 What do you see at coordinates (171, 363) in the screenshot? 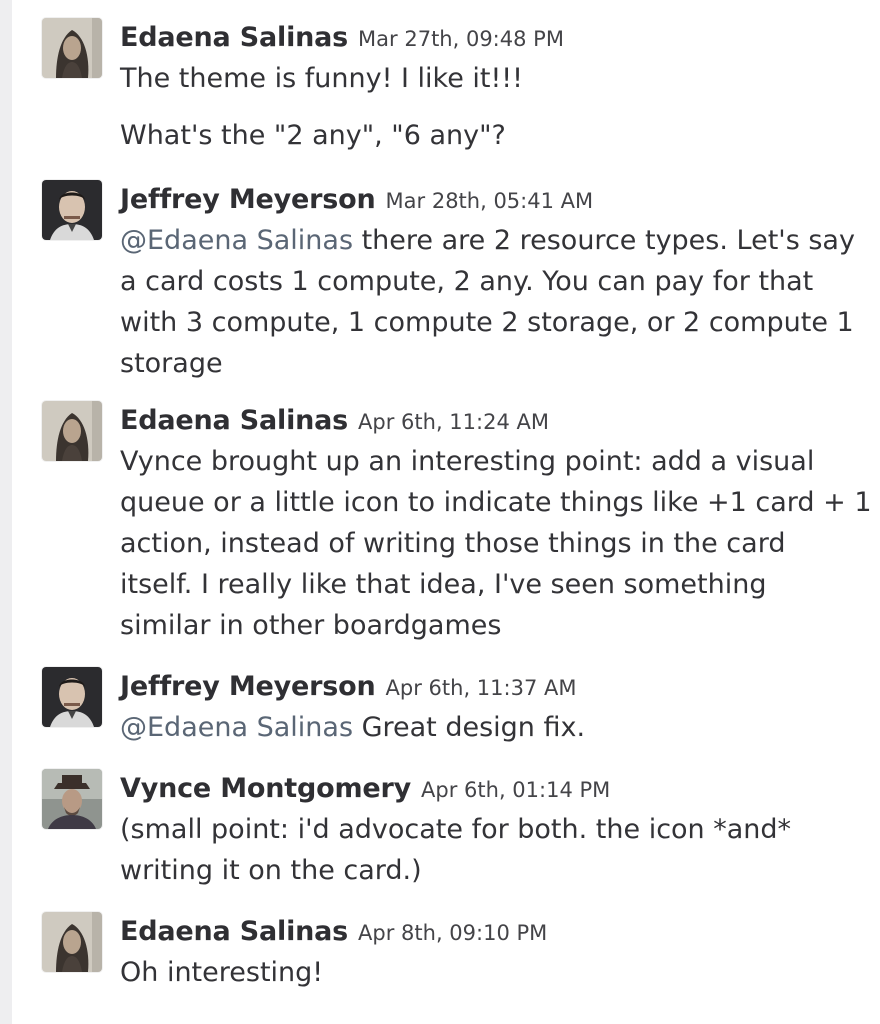
I see `text-line: storage` at bounding box center [171, 363].